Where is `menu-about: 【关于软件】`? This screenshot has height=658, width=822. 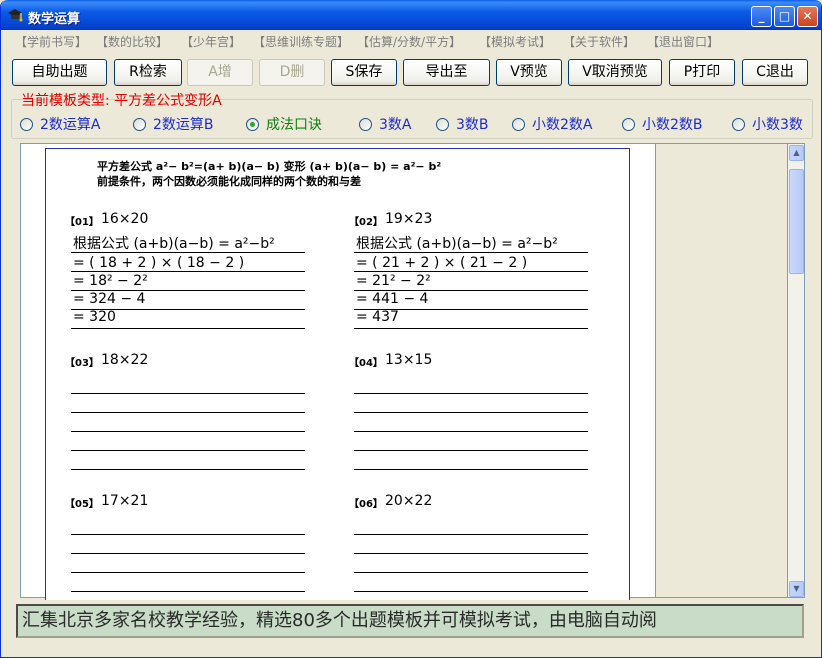
menu-about: 【关于软件】 is located at coordinates (599, 41).